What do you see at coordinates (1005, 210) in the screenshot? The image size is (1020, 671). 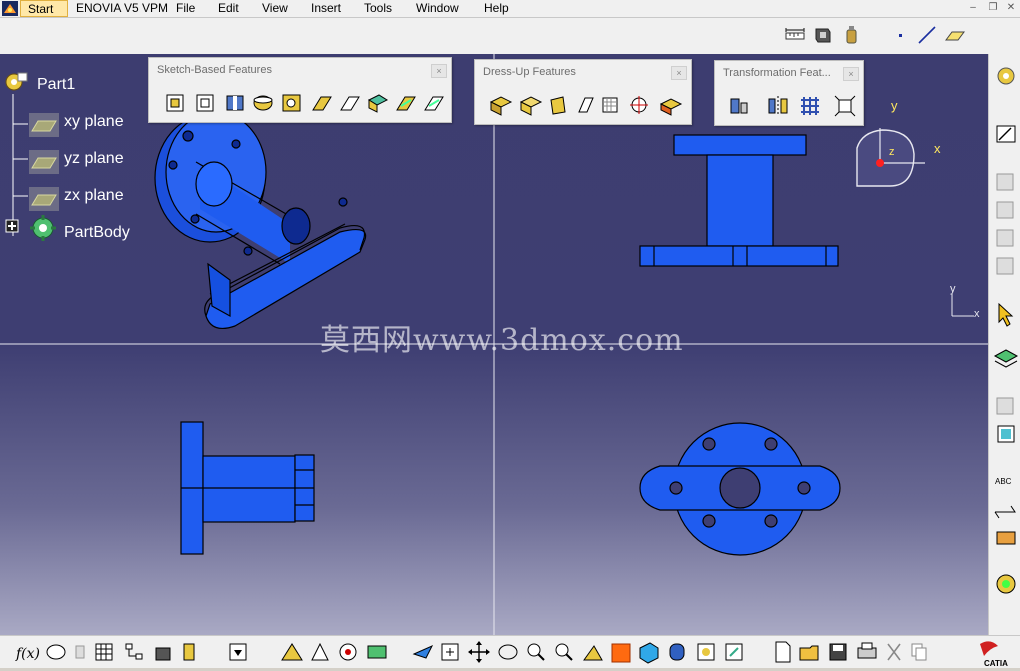 I see `pocket-gray-icon` at bounding box center [1005, 210].